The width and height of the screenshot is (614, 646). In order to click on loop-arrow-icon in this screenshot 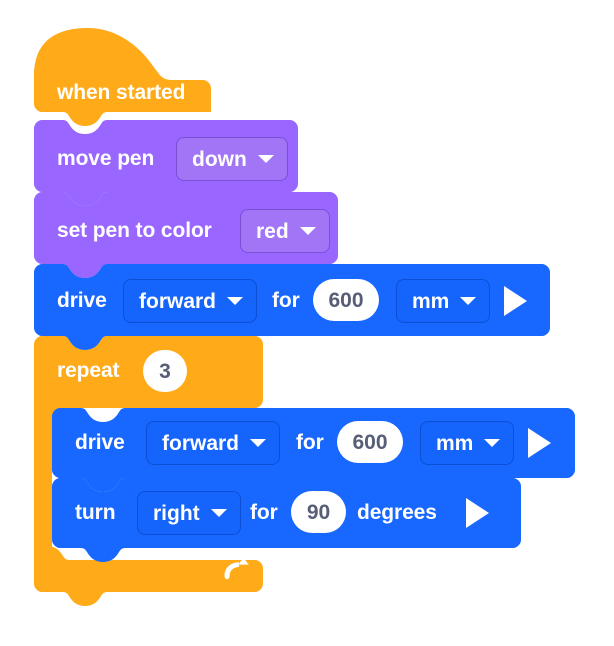, I will do `click(236, 569)`.